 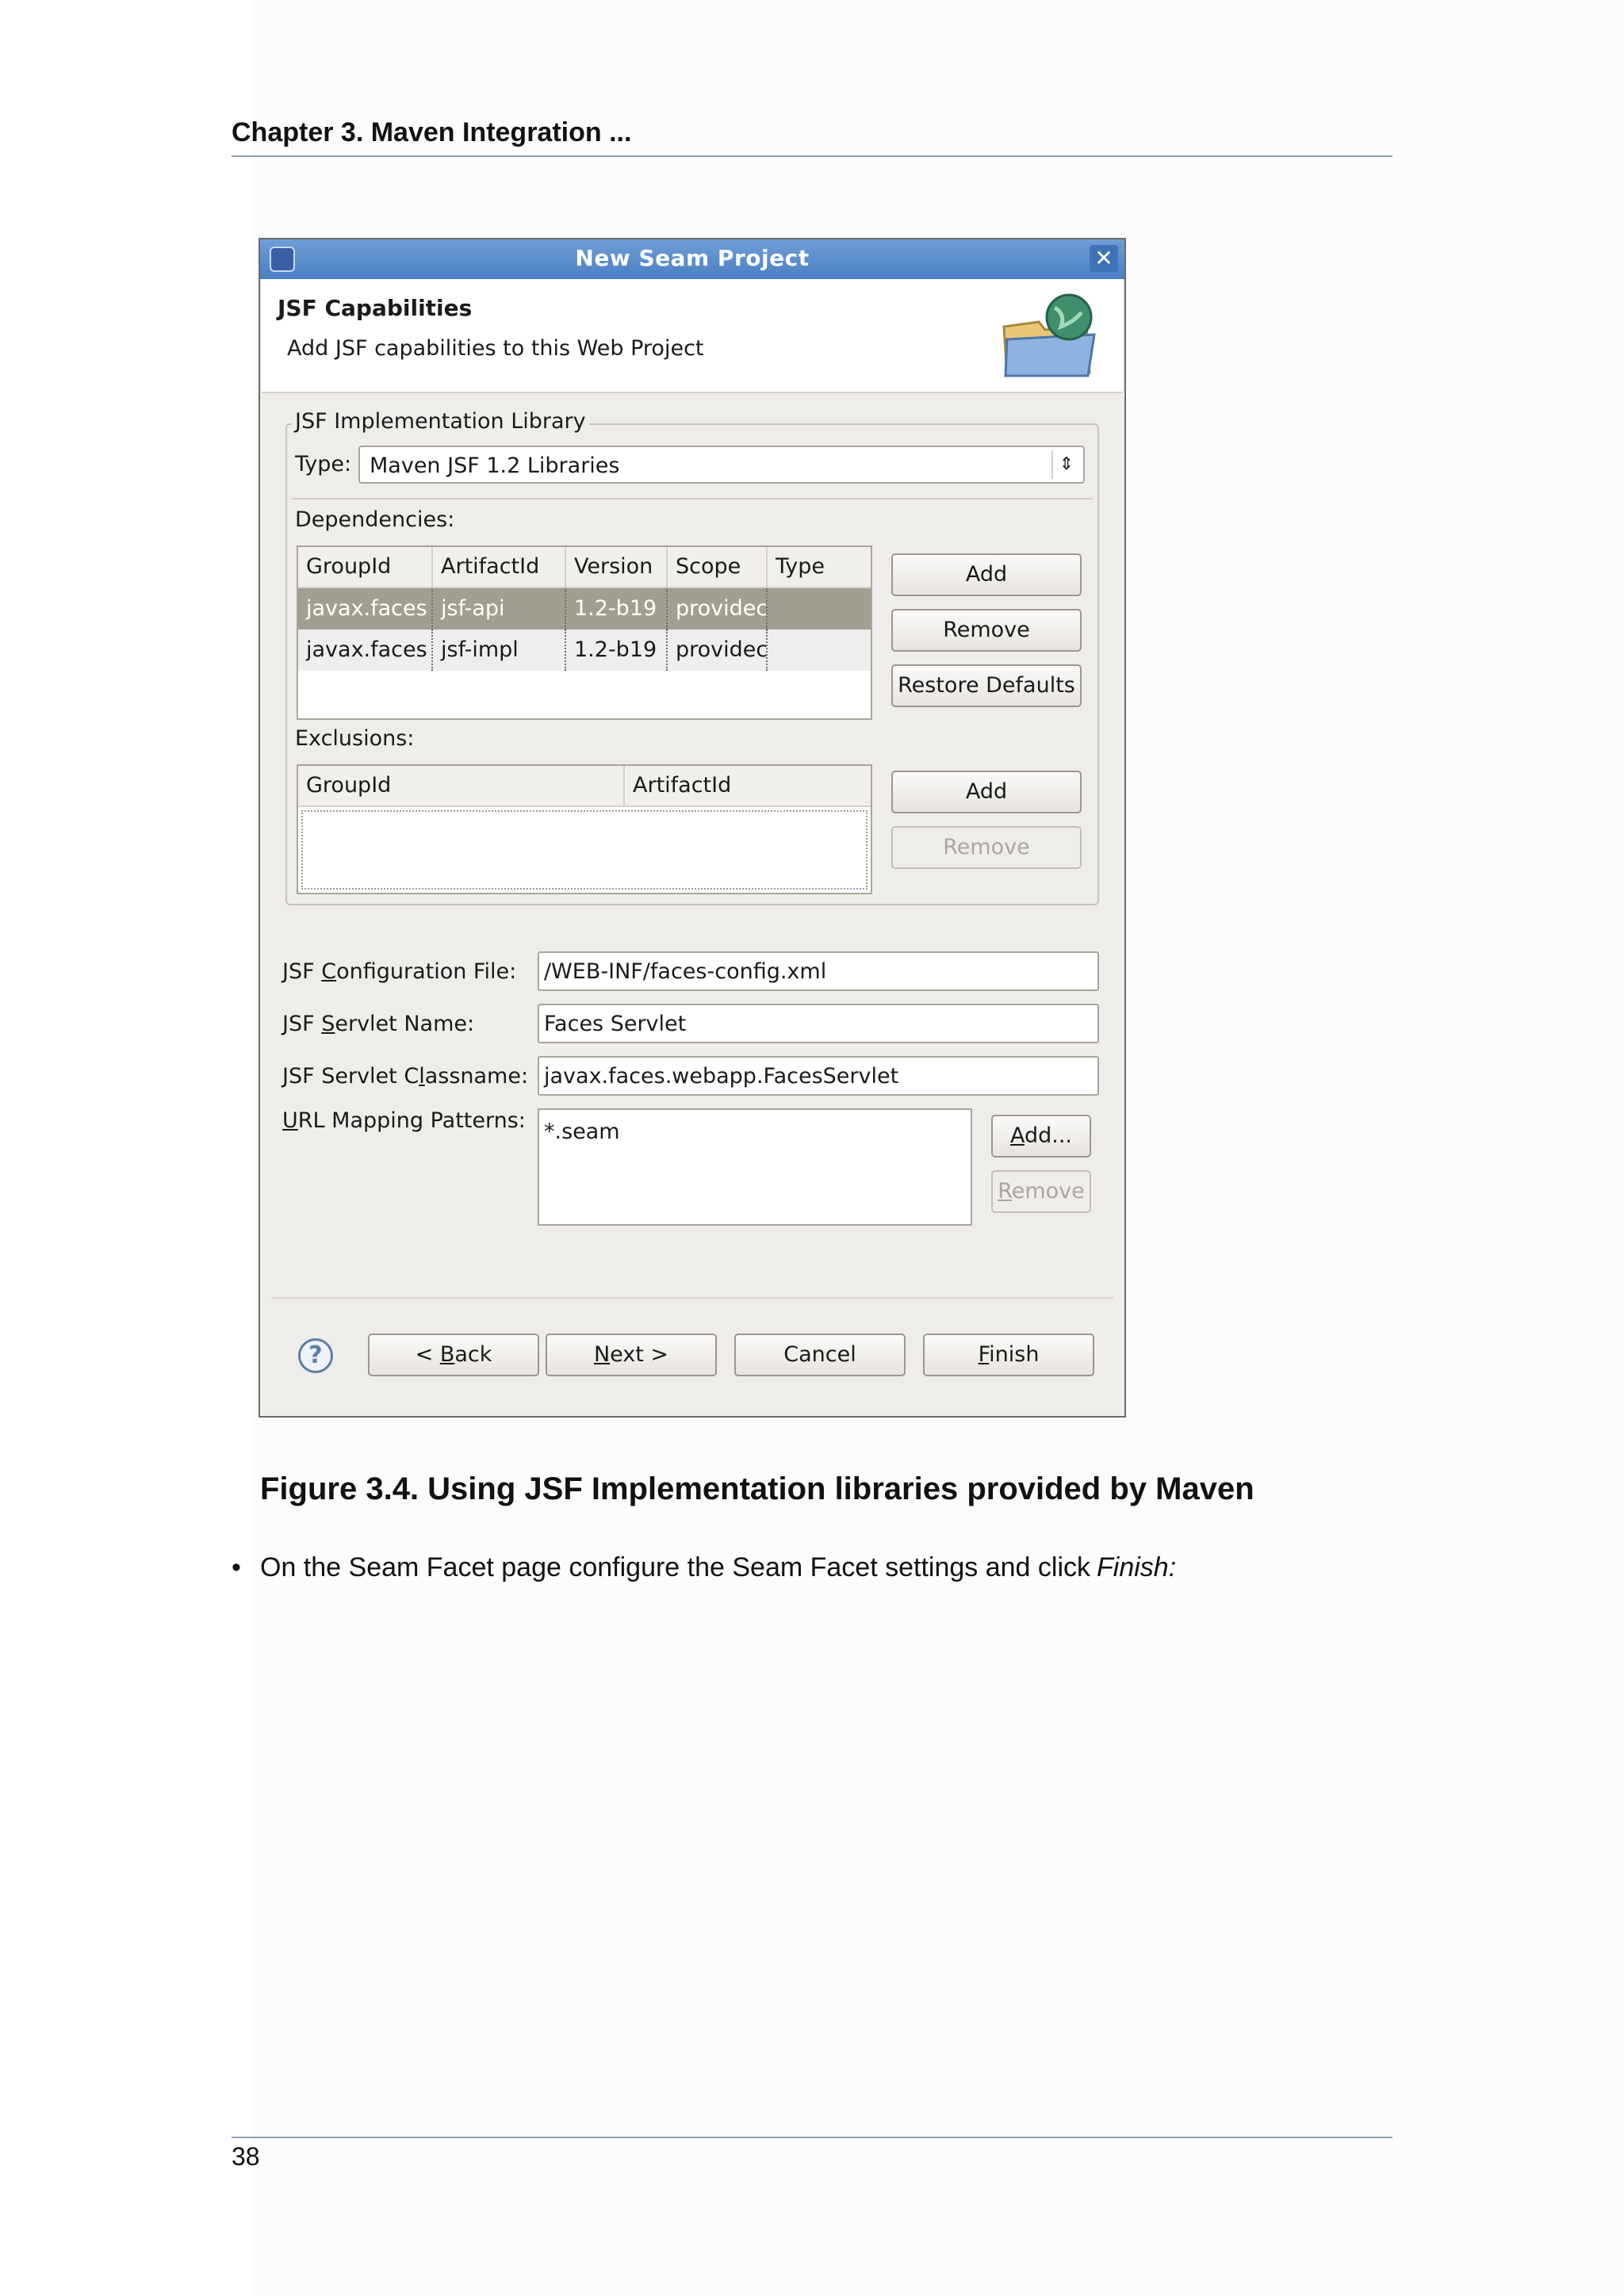 I want to click on type-label: Type:, so click(x=323, y=464).